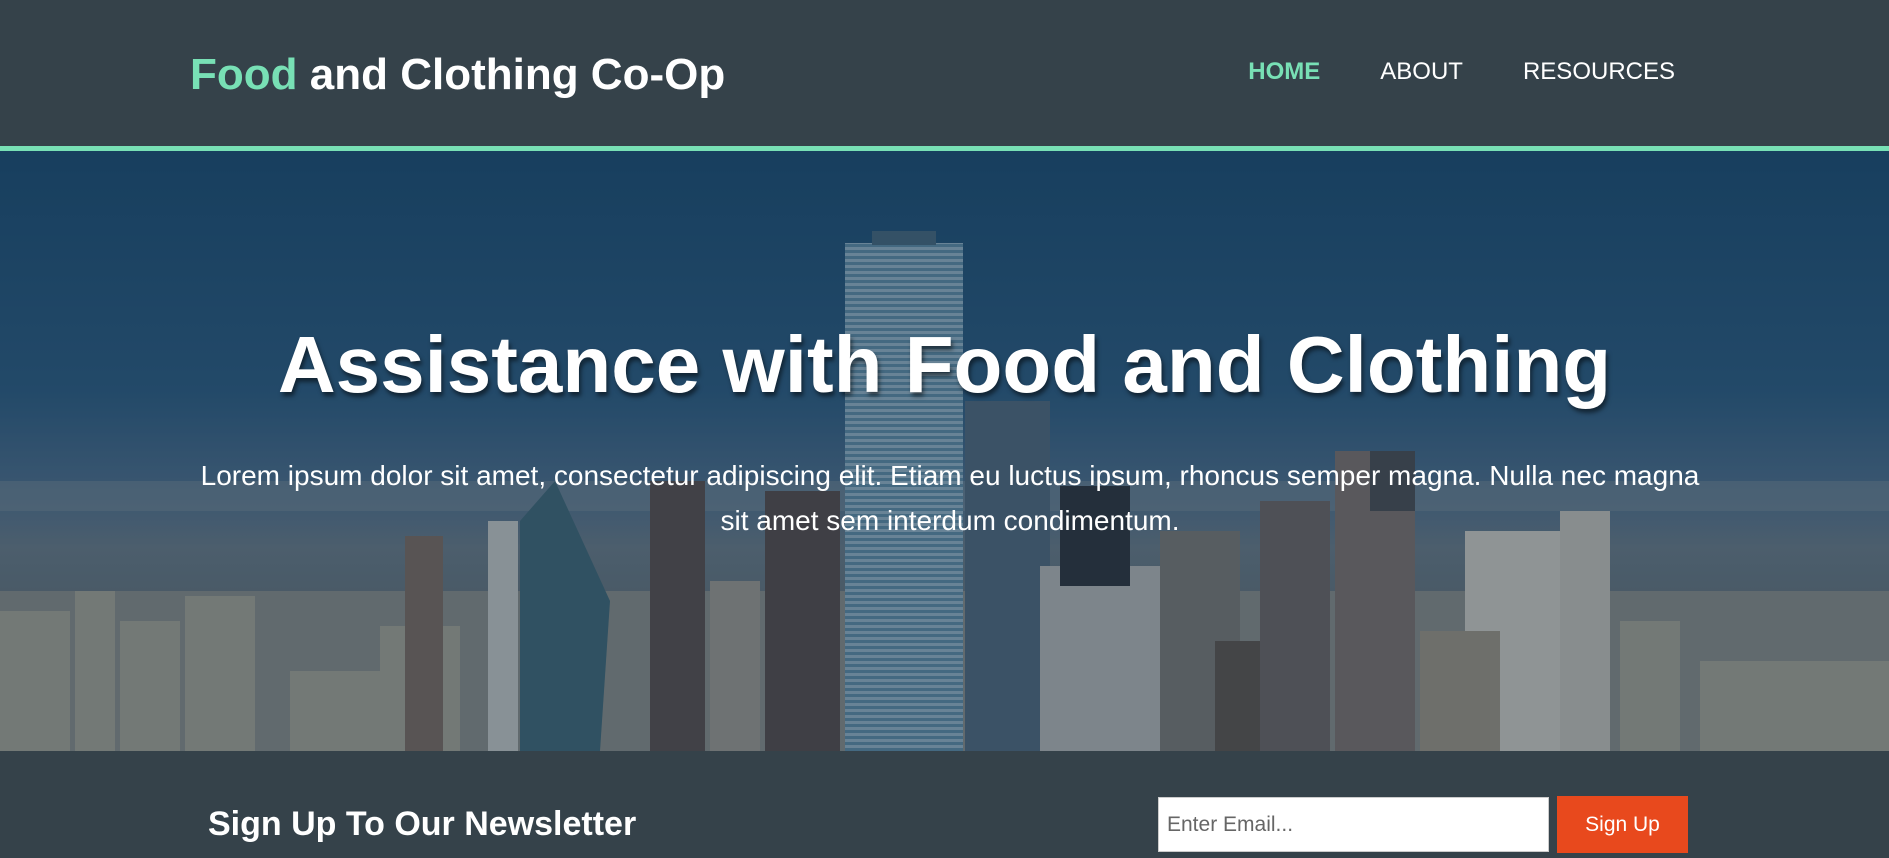 Image resolution: width=1889 pixels, height=858 pixels. What do you see at coordinates (511, 74) in the screenshot?
I see `brand-name: and Clothing Co-Op` at bounding box center [511, 74].